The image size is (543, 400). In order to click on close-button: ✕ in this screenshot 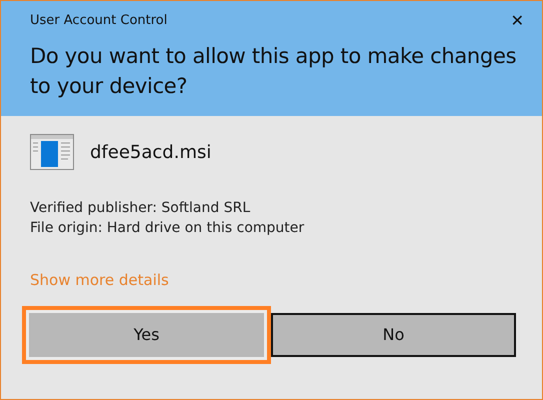, I will do `click(517, 20)`.